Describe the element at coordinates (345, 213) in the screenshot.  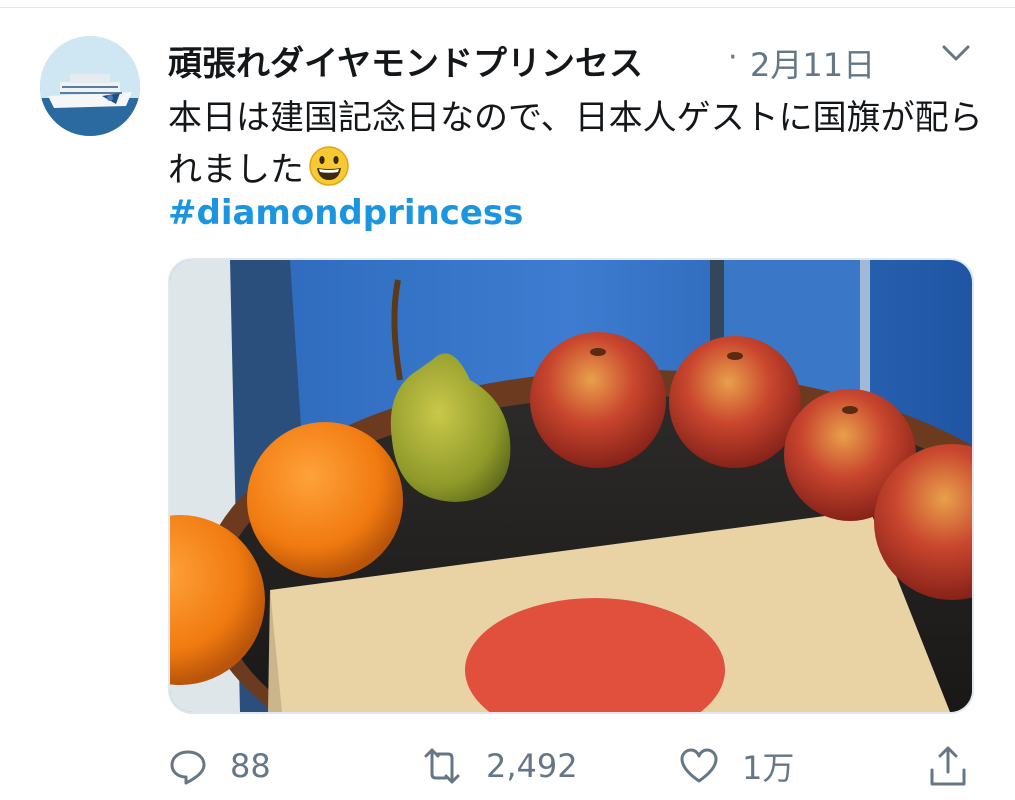
I see `hashtag-link: #diamondprincess` at that location.